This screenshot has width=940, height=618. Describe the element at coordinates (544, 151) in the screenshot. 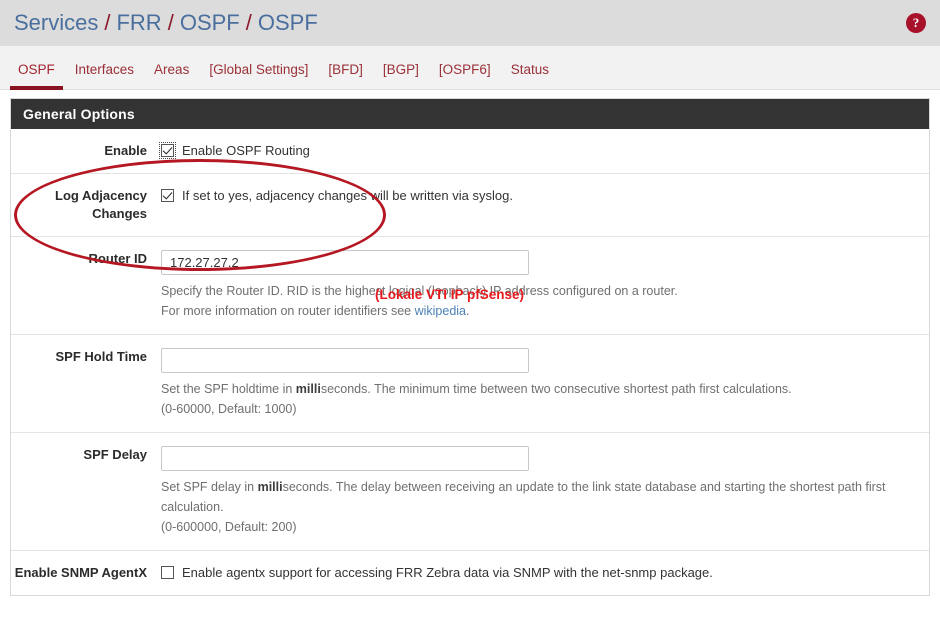

I see `control-enable: Enable OSPF Routing` at that location.